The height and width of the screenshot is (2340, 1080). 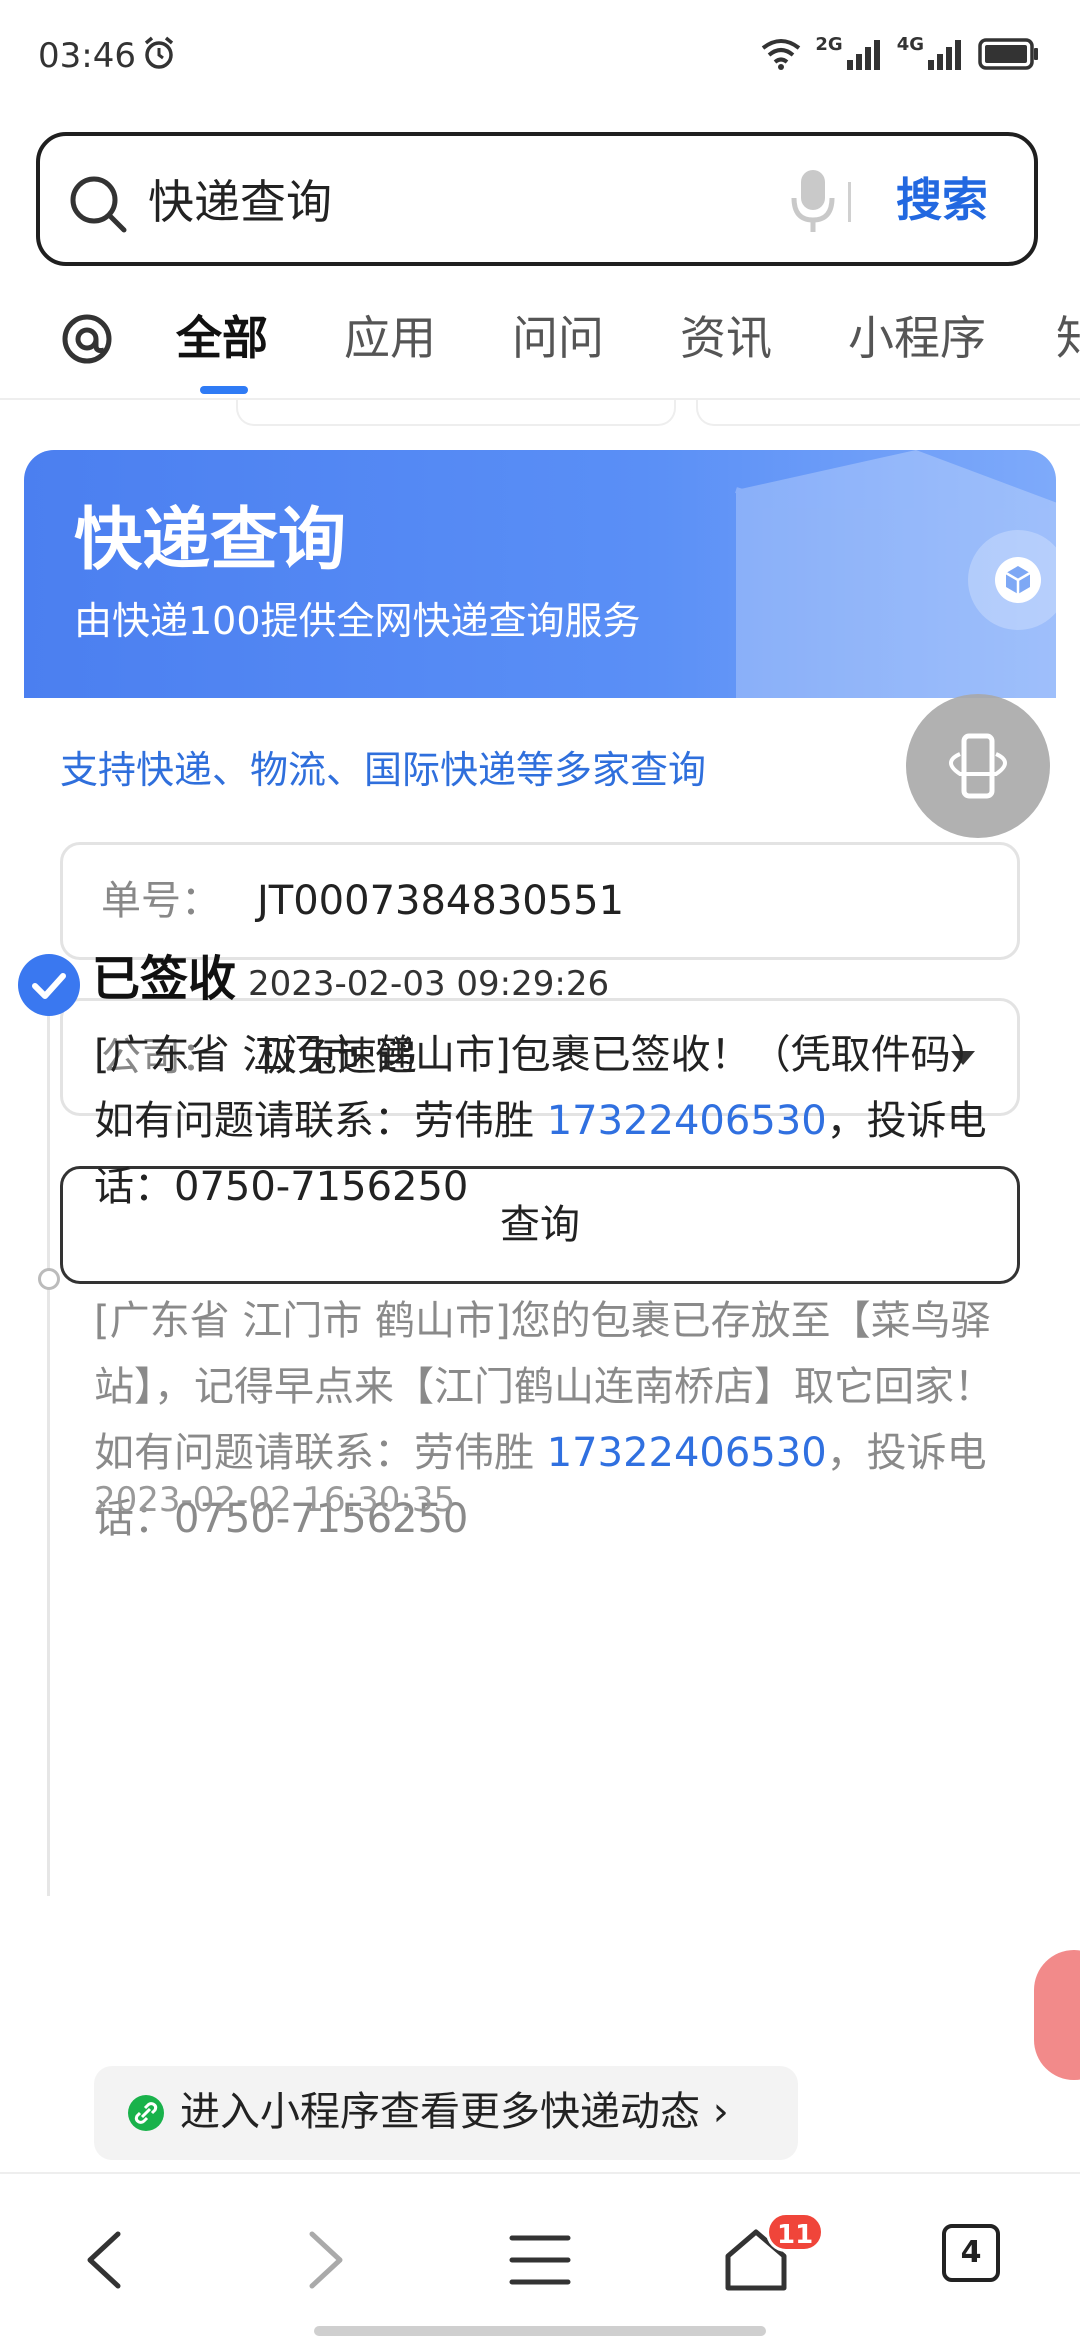 I want to click on bottom-navigation: 11, so click(x=540, y=2256).